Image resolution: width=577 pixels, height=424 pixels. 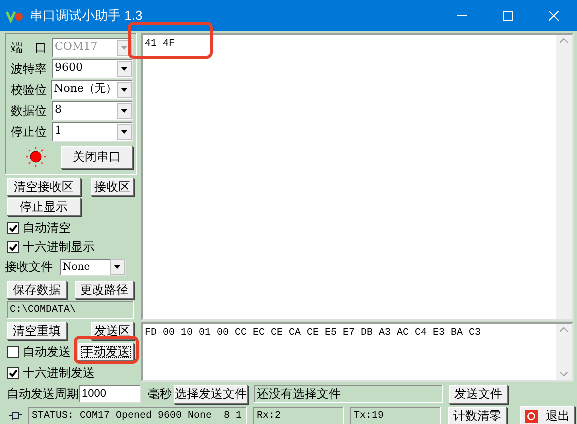 What do you see at coordinates (478, 394) in the screenshot?
I see `send-file-button: 发送文件` at bounding box center [478, 394].